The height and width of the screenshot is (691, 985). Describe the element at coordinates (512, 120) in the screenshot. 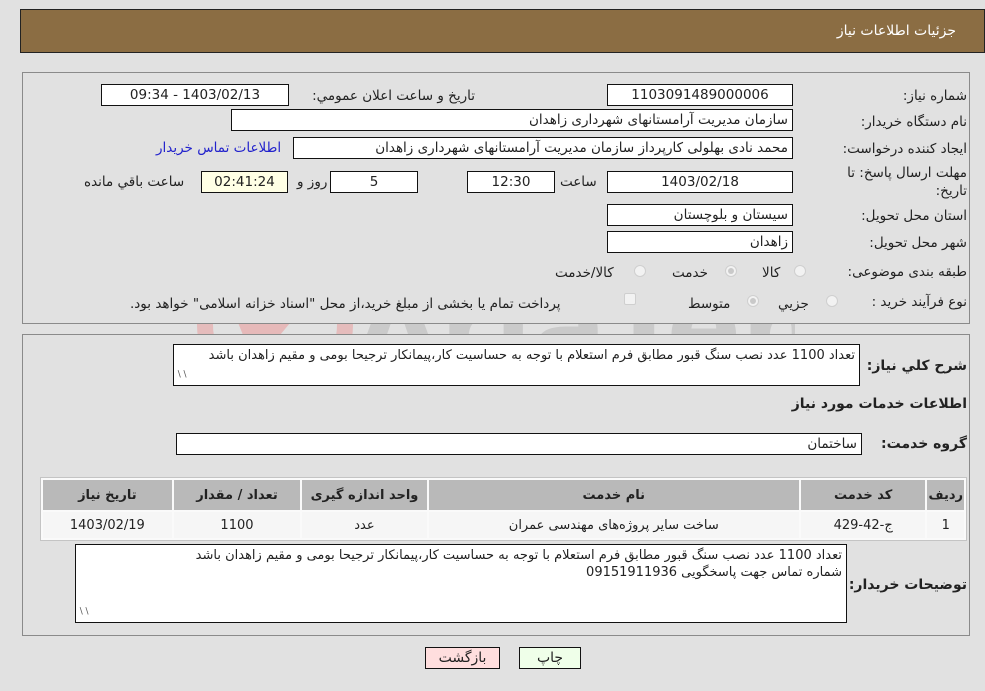

I see `buyer-org-field: سازمان مدیریت آرامستانهای شهرداری زاهدان` at that location.